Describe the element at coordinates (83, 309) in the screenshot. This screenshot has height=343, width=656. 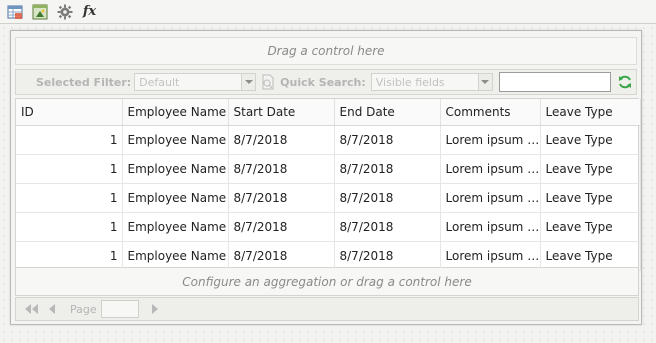
I see `page-label: Page` at that location.